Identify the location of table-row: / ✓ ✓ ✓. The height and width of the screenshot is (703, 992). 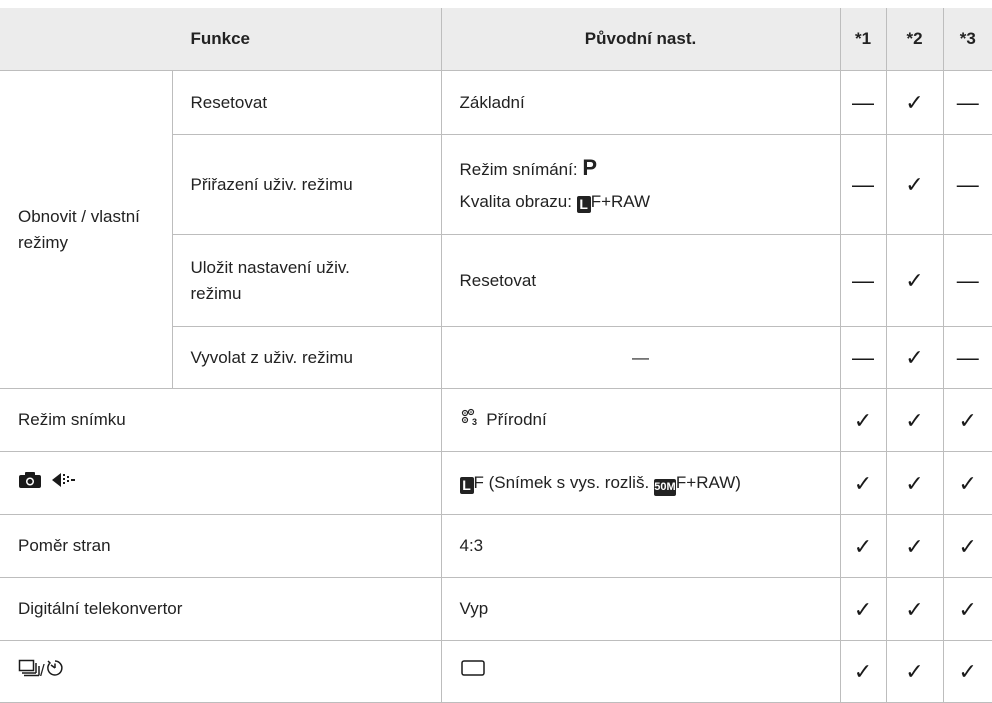
(496, 671).